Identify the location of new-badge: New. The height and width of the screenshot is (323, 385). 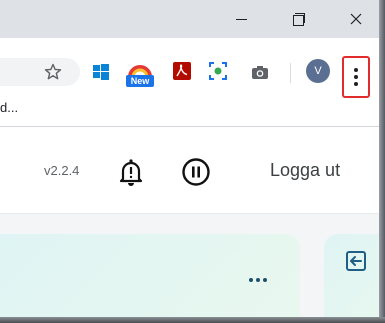
(140, 81).